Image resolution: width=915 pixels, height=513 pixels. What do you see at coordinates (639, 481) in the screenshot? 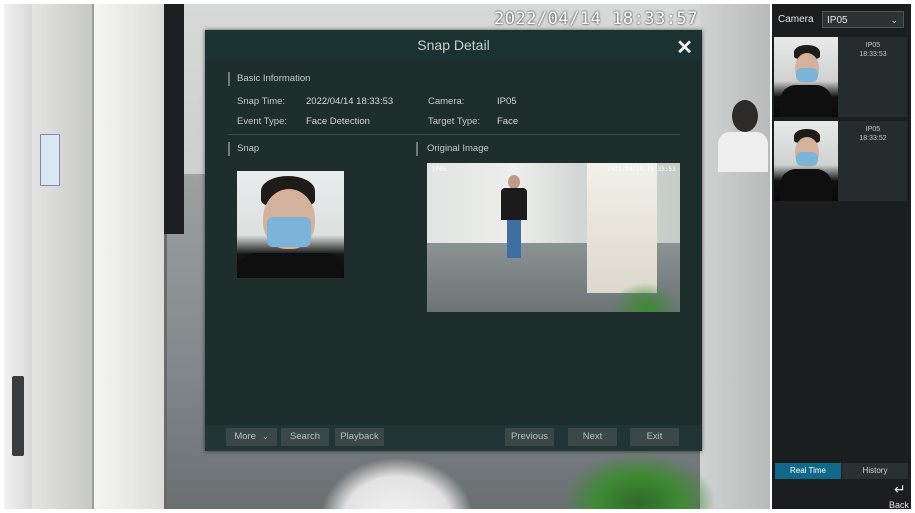
I see `plant` at bounding box center [639, 481].